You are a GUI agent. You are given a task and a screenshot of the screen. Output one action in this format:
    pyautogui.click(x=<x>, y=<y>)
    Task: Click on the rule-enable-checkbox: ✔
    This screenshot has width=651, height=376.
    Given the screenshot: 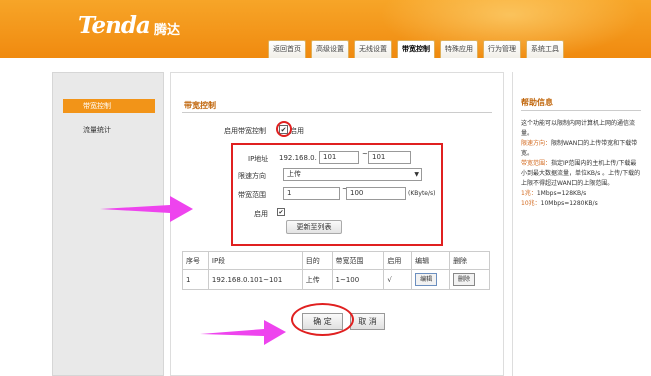 What is the action you would take?
    pyautogui.click(x=281, y=212)
    